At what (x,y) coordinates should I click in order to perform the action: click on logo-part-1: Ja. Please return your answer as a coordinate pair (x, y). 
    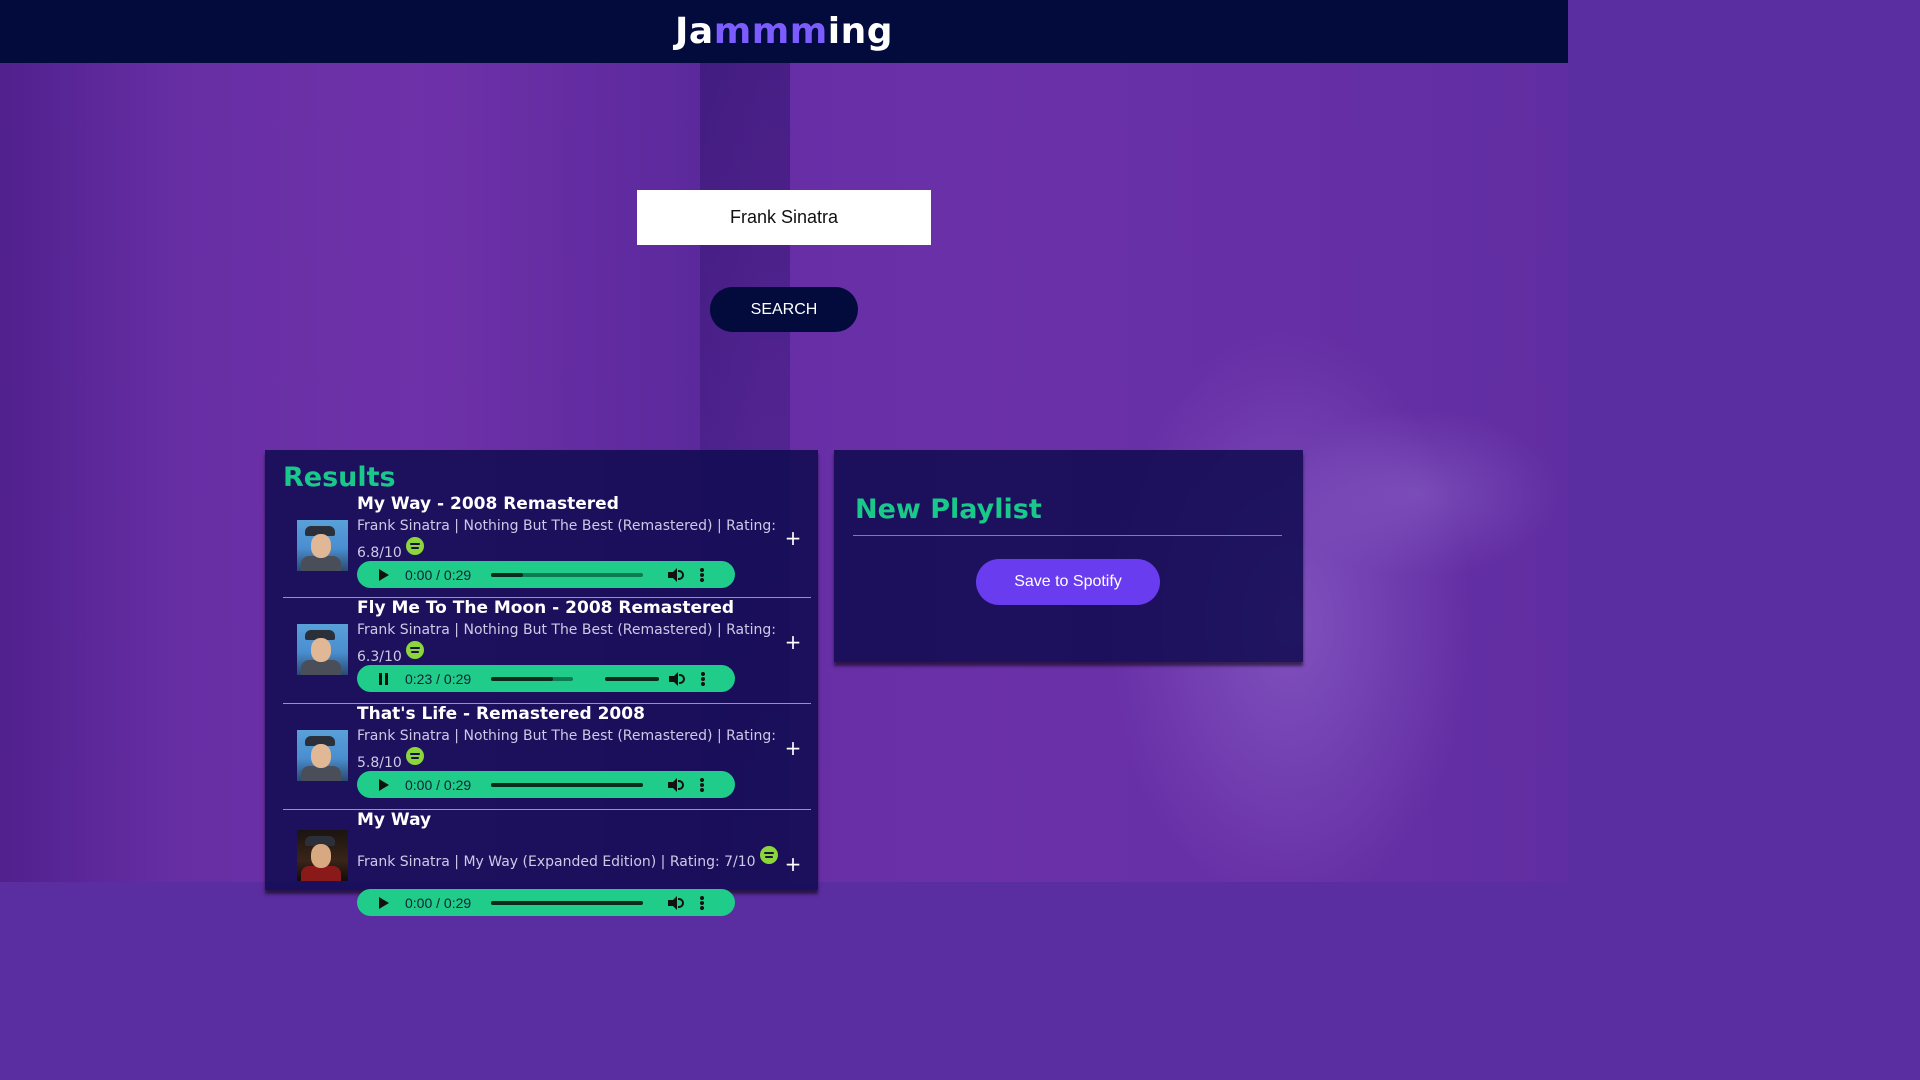
    Looking at the image, I should click on (694, 31).